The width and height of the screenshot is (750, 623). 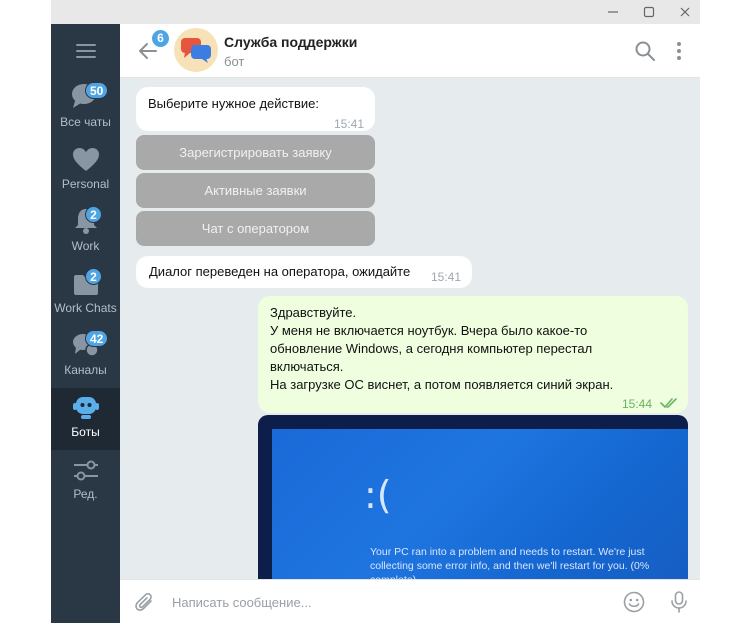 I want to click on attach-button, so click(x=145, y=603).